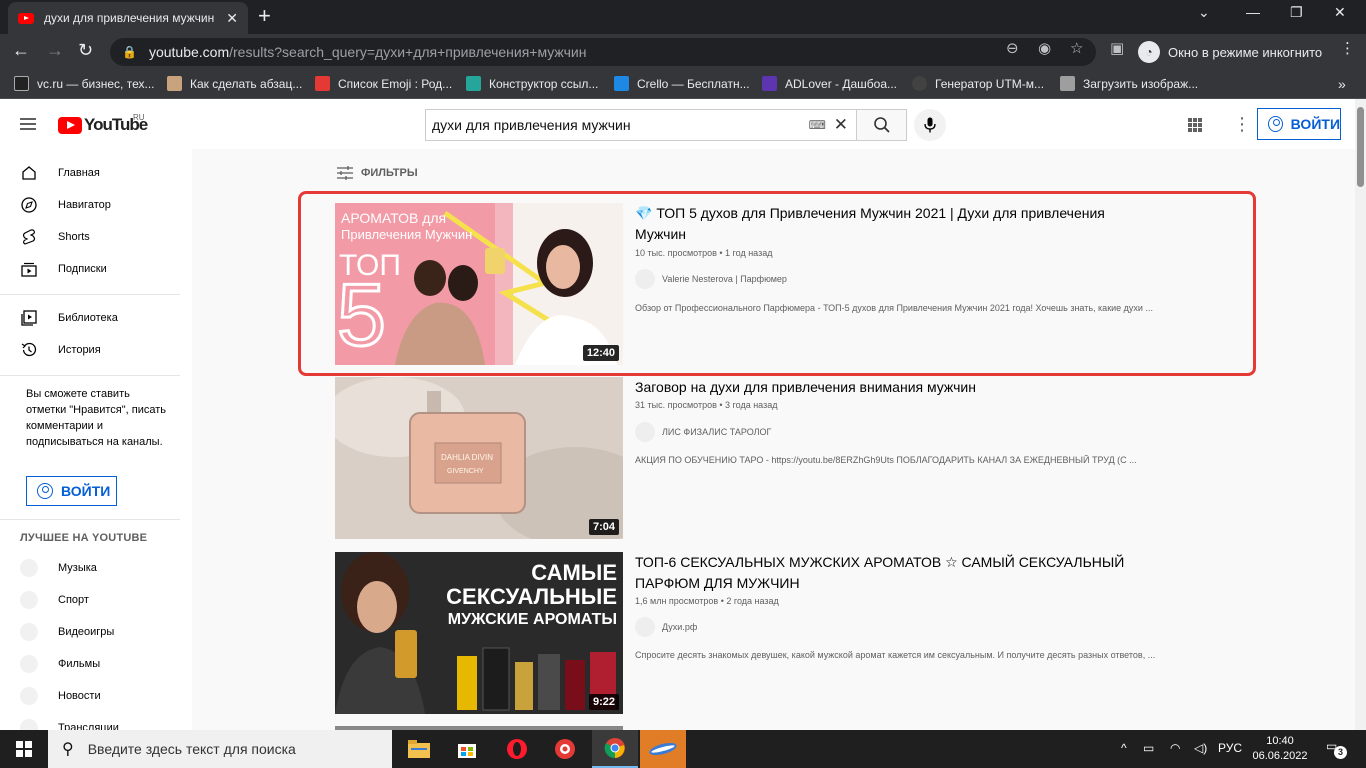 This screenshot has width=1366, height=768. I want to click on incognito-label: Окно в режиме инкогнито, so click(1245, 52).